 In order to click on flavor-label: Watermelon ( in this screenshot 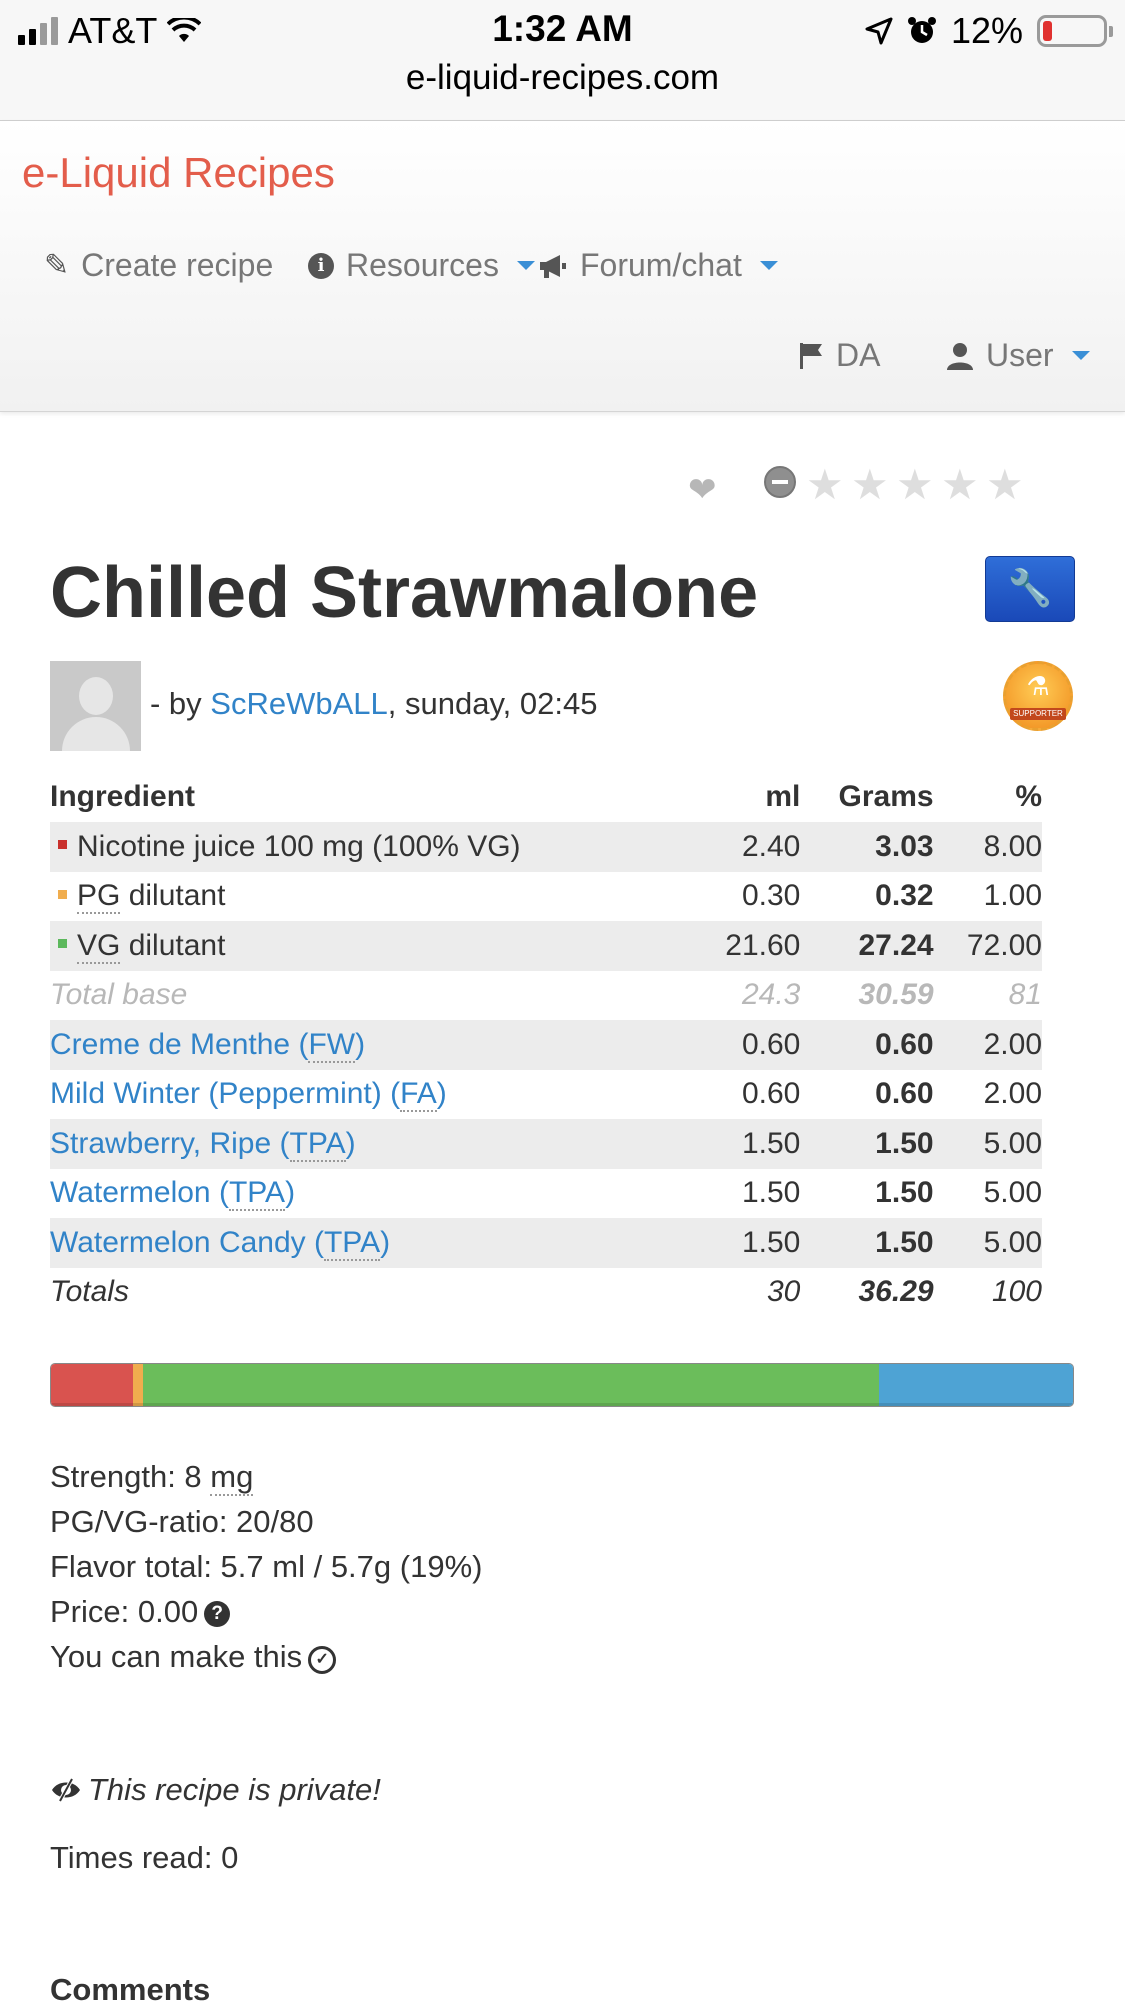, I will do `click(139, 1193)`.